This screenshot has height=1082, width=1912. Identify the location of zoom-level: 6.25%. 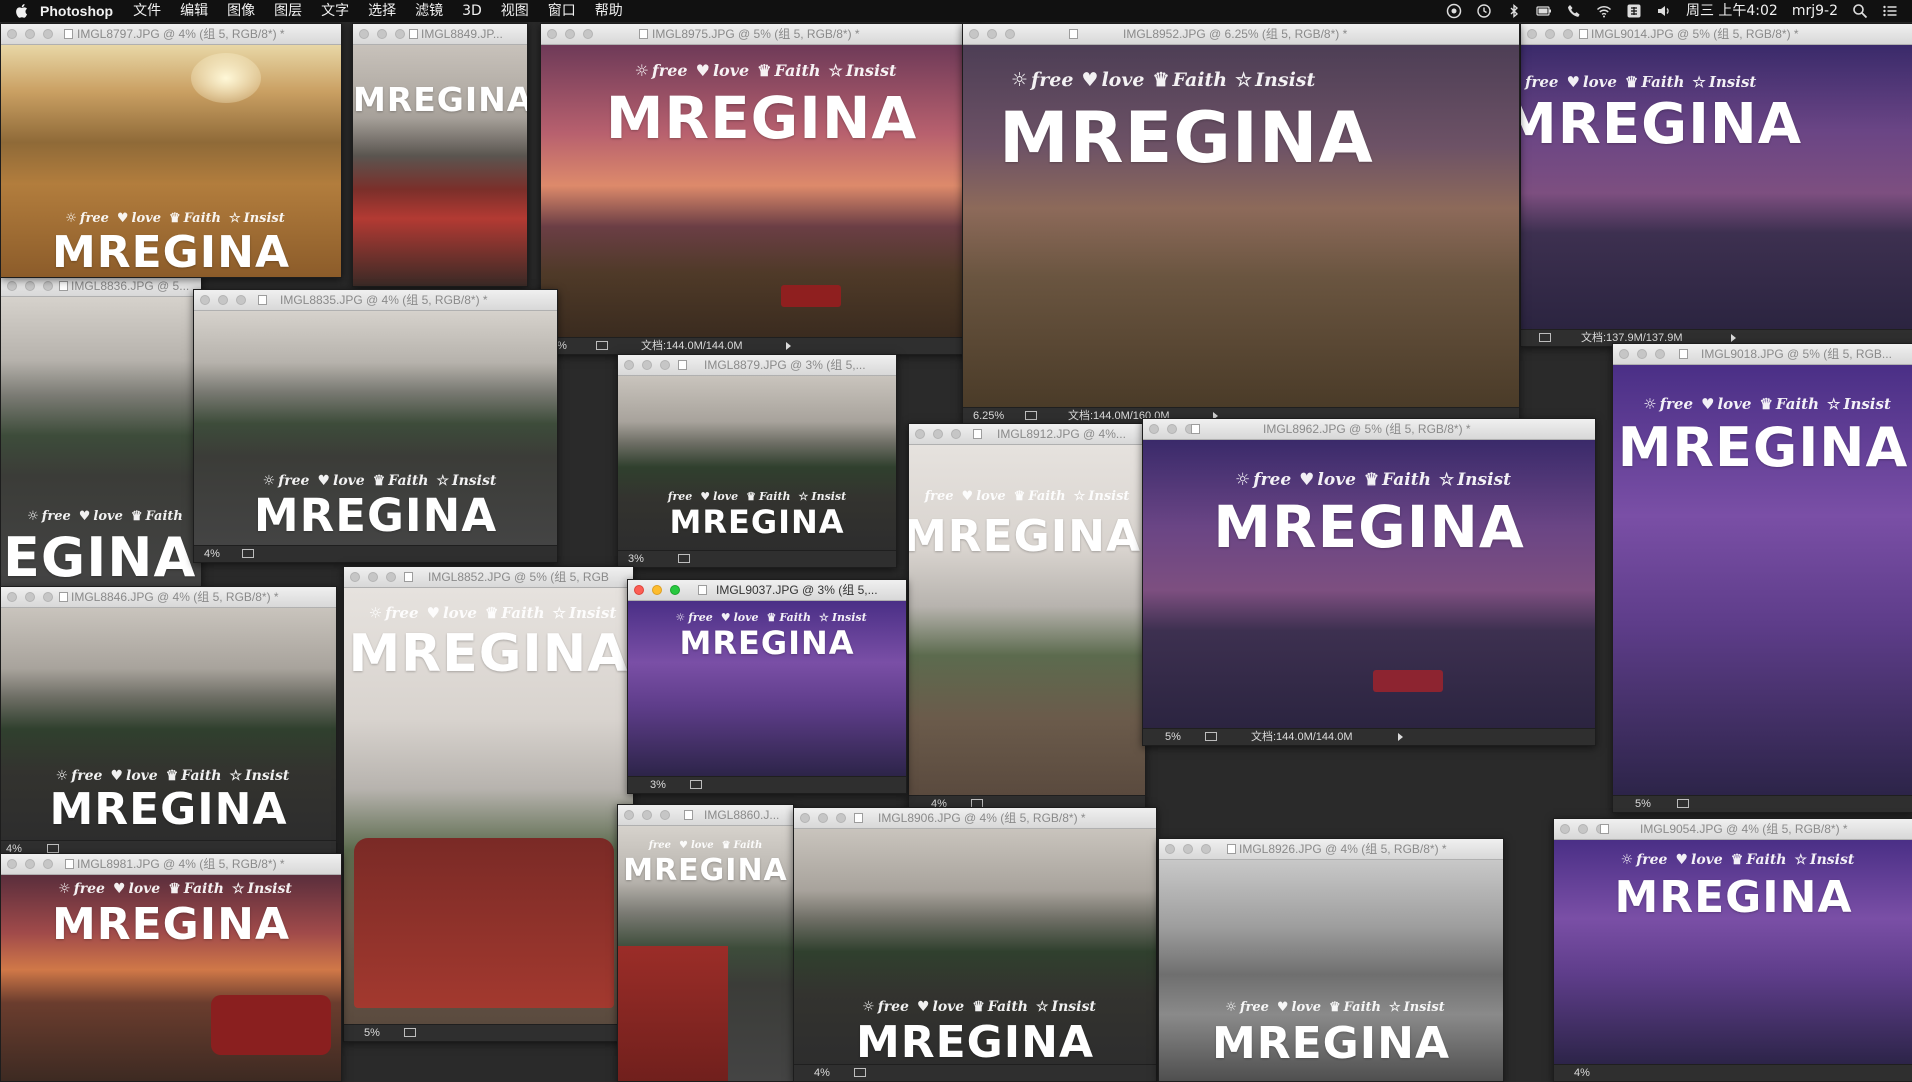
(988, 416).